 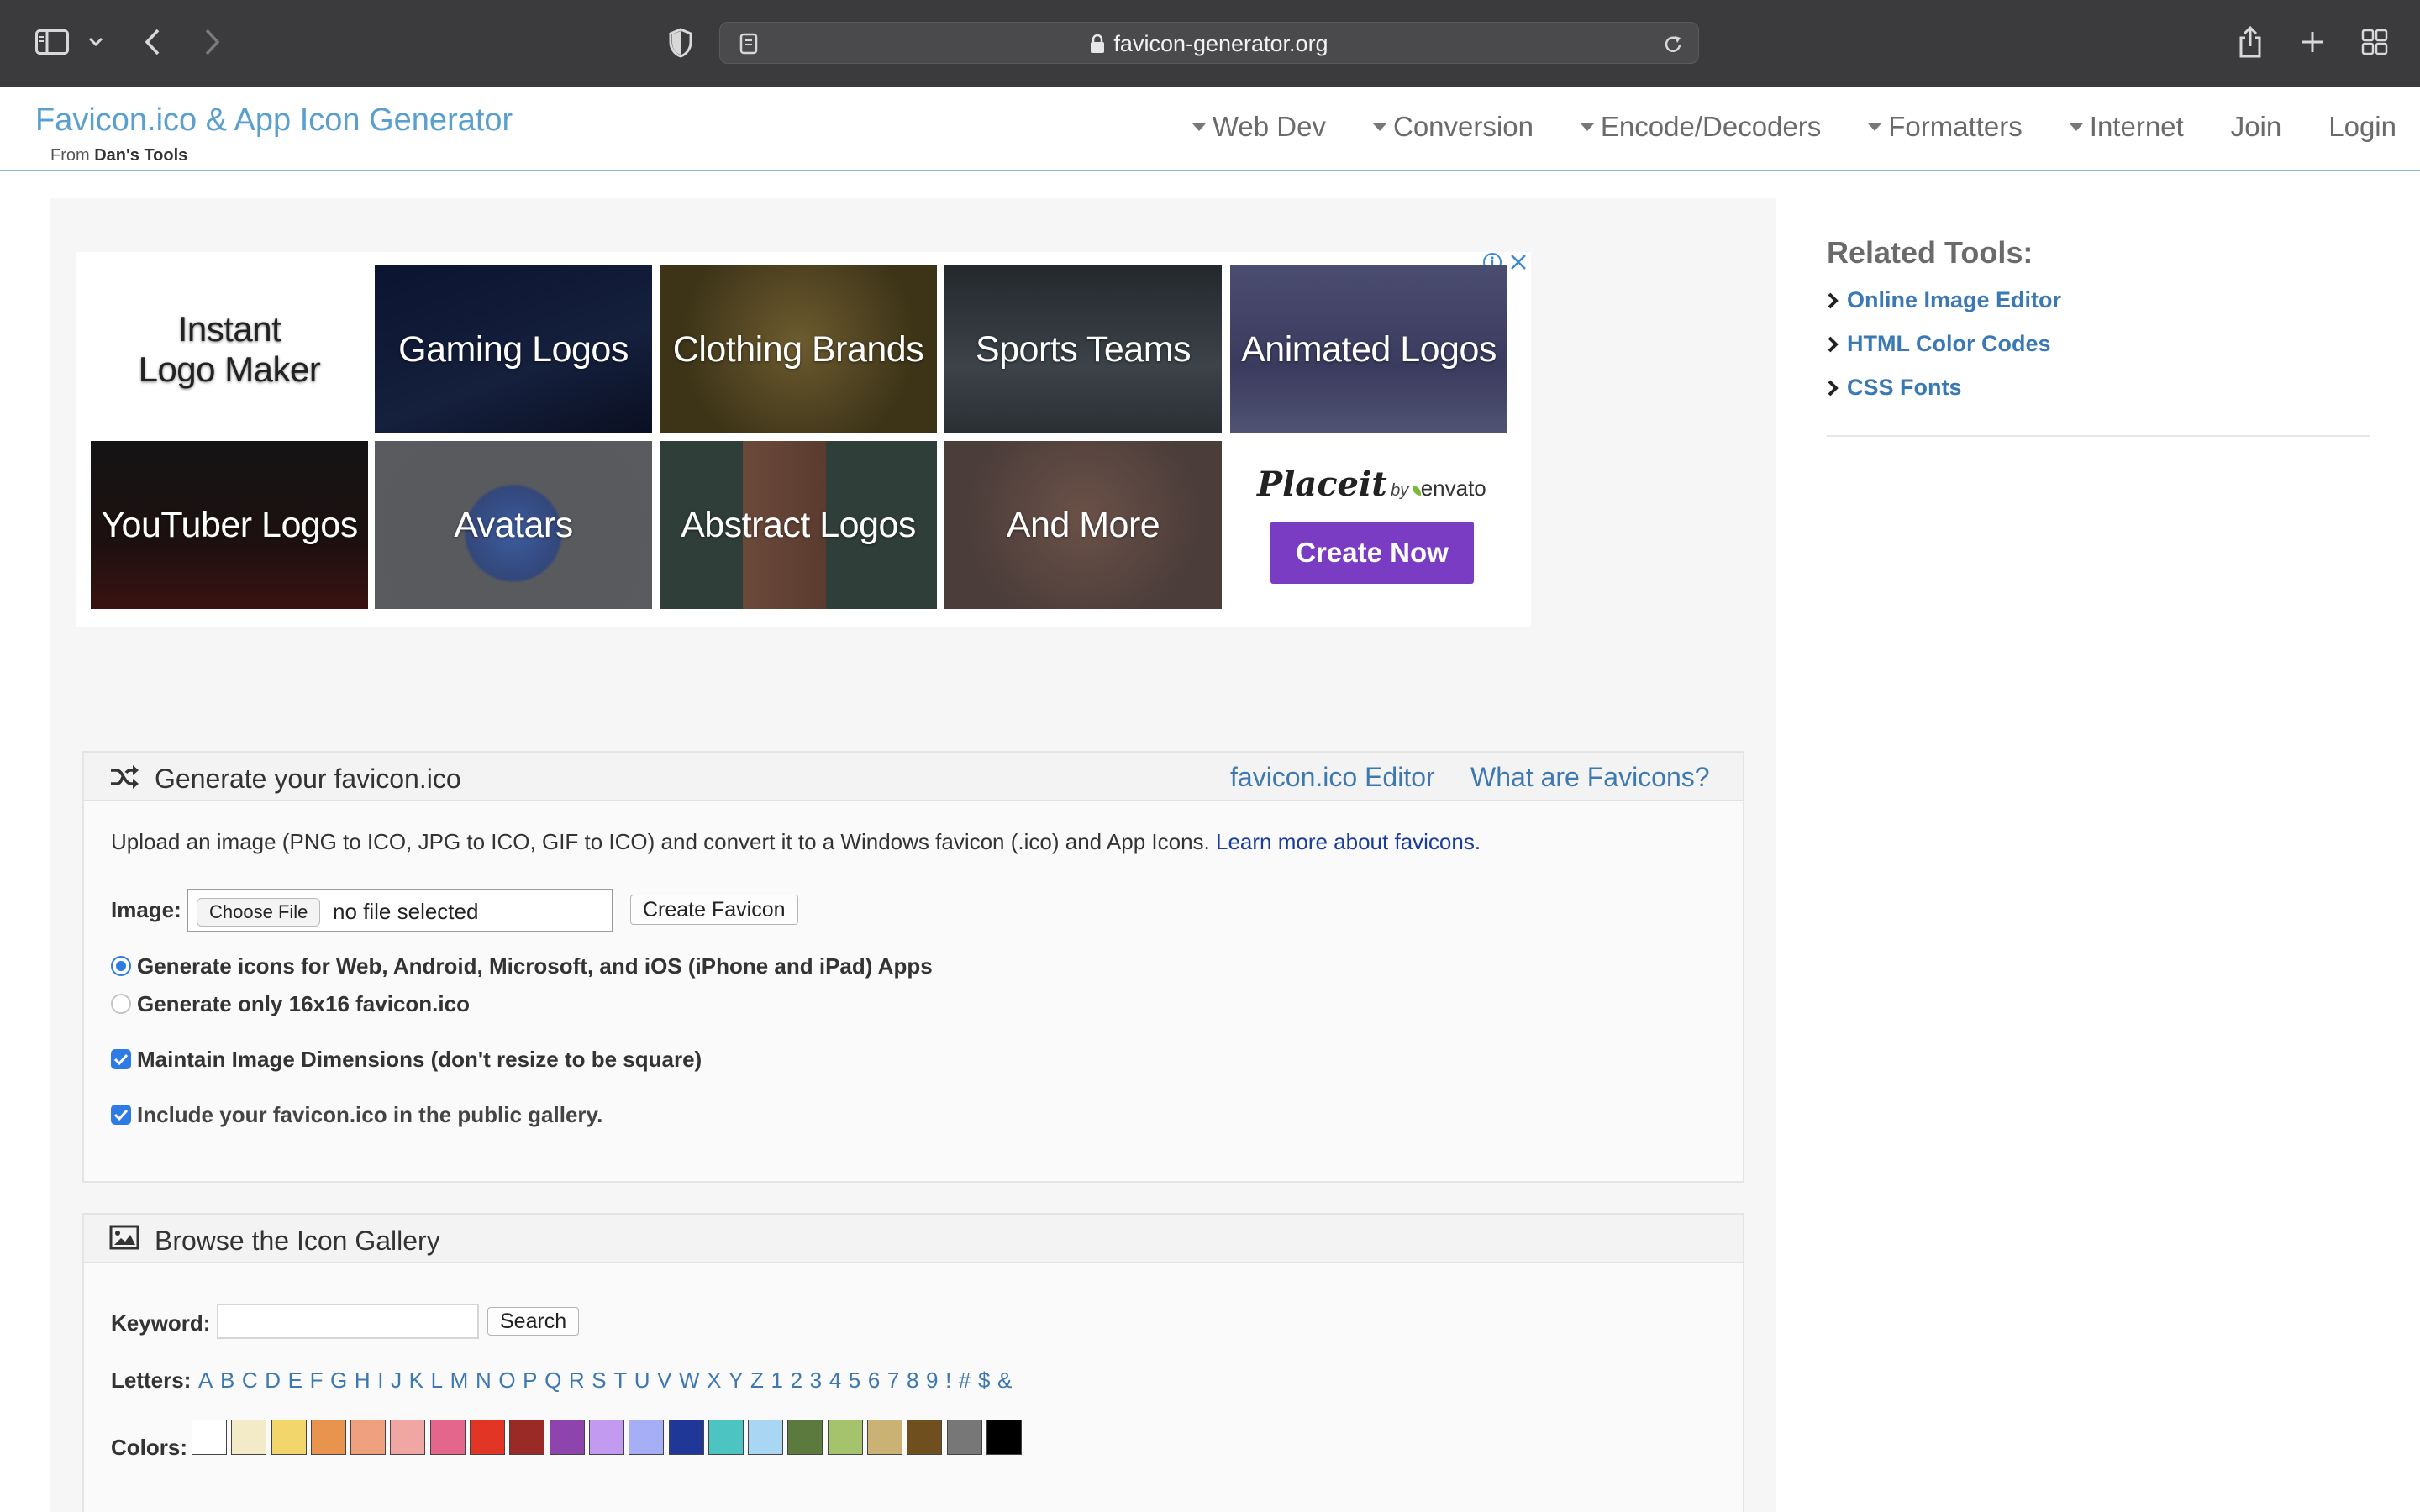 What do you see at coordinates (437, 1381) in the screenshot?
I see `letter-link: L` at bounding box center [437, 1381].